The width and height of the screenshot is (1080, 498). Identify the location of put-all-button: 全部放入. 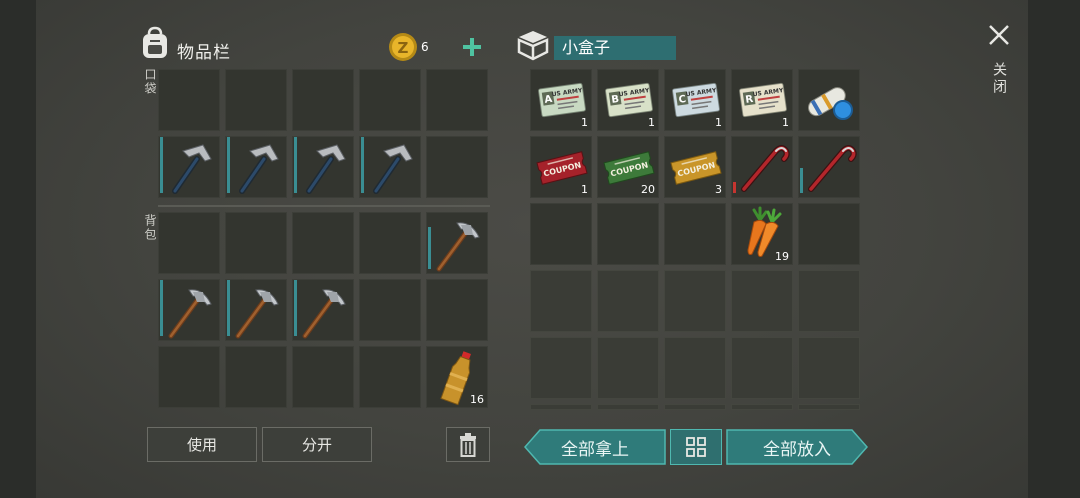
(797, 447).